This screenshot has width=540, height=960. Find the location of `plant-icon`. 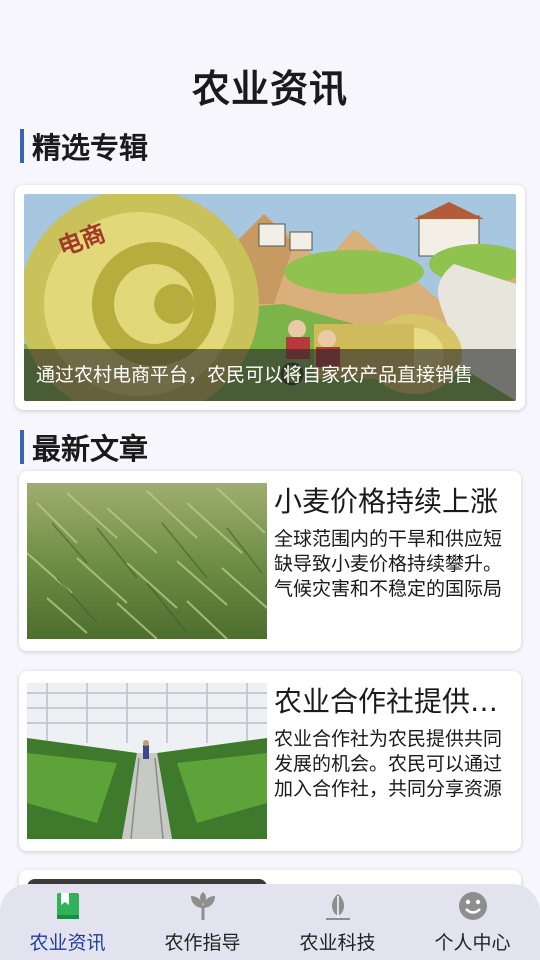

plant-icon is located at coordinates (337, 907).